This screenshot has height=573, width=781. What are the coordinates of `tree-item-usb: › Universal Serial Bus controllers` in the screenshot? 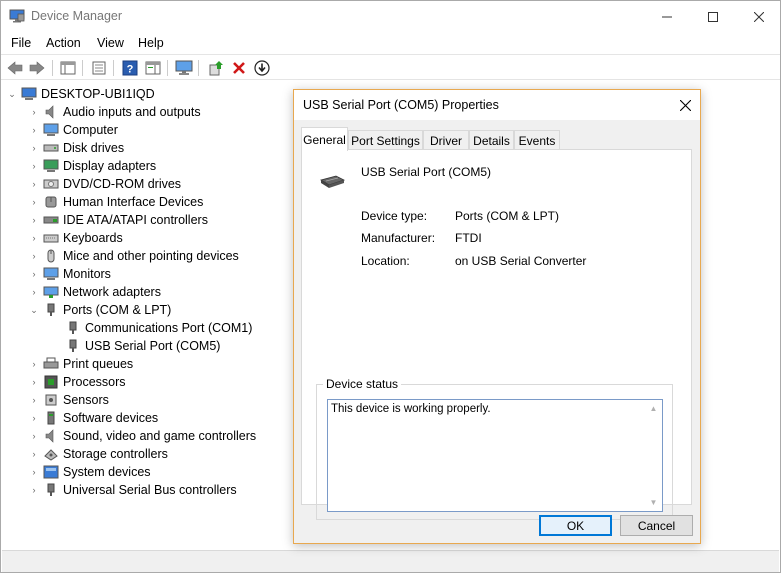 It's located at (133, 490).